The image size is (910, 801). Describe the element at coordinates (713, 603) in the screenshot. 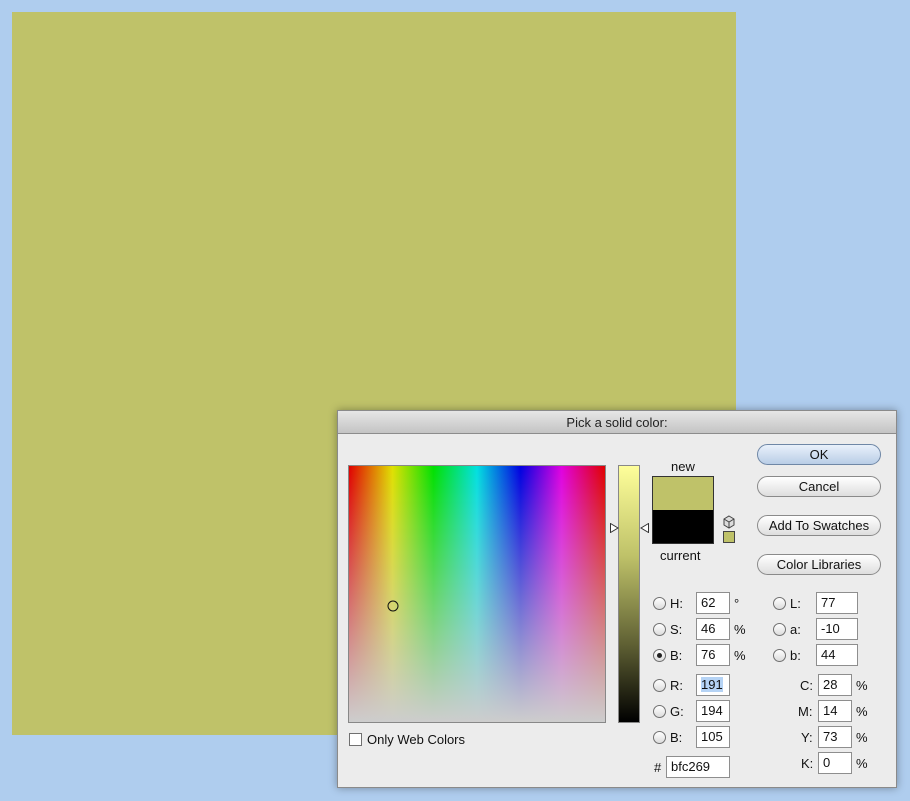

I see `hue-input: 62` at that location.